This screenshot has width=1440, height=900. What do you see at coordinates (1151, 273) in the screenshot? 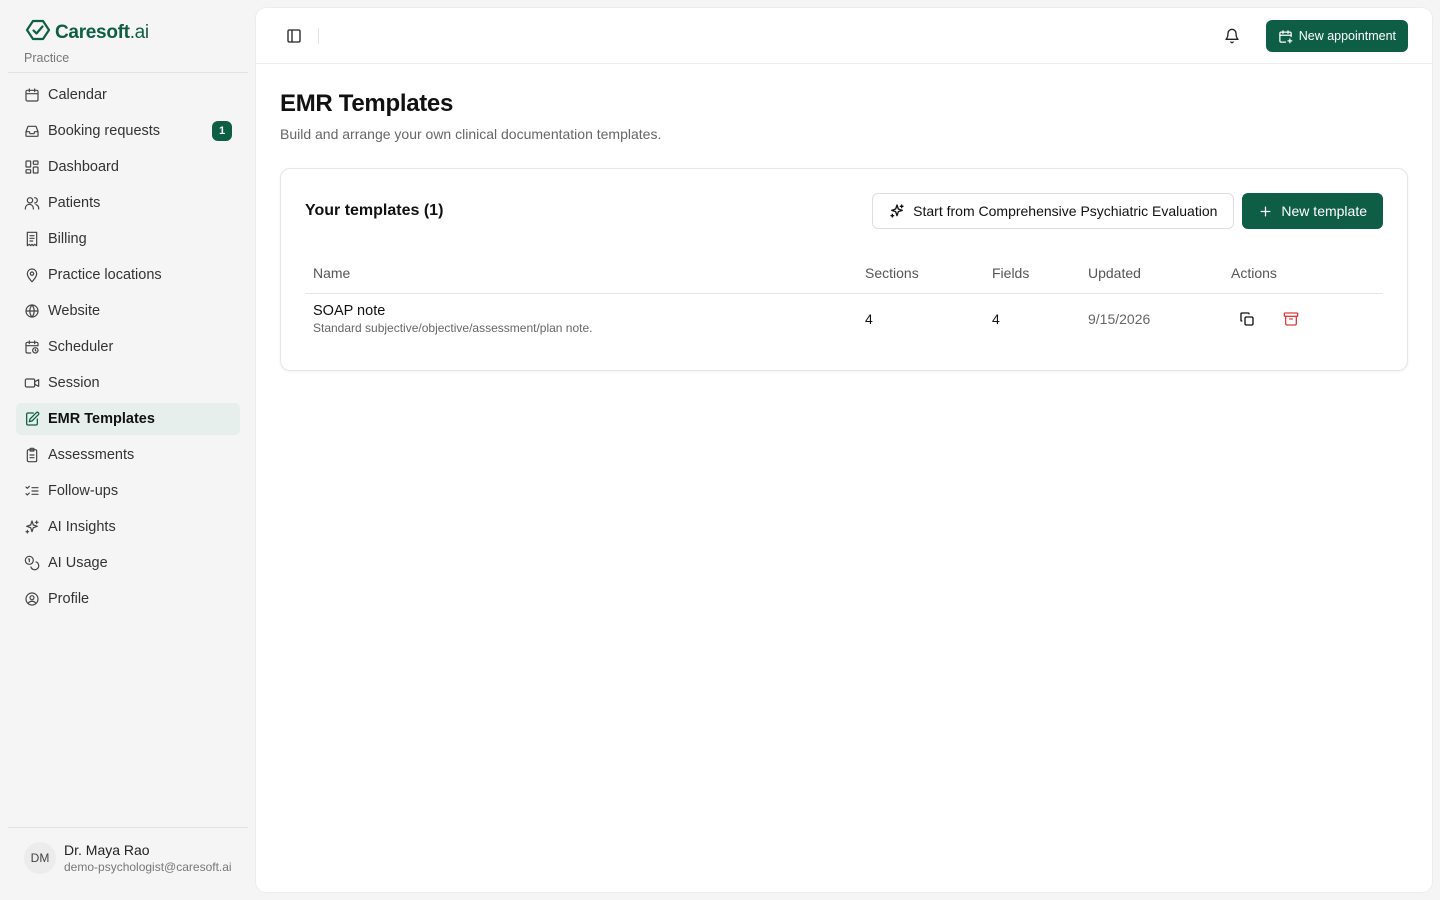
I see `column-header-updated: Updated` at bounding box center [1151, 273].